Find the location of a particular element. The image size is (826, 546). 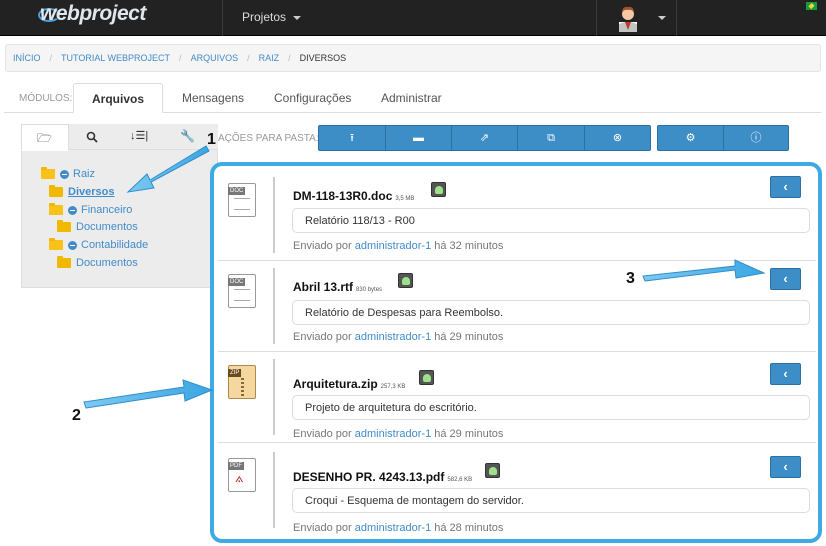

callout-number-2: 2 is located at coordinates (76, 415).